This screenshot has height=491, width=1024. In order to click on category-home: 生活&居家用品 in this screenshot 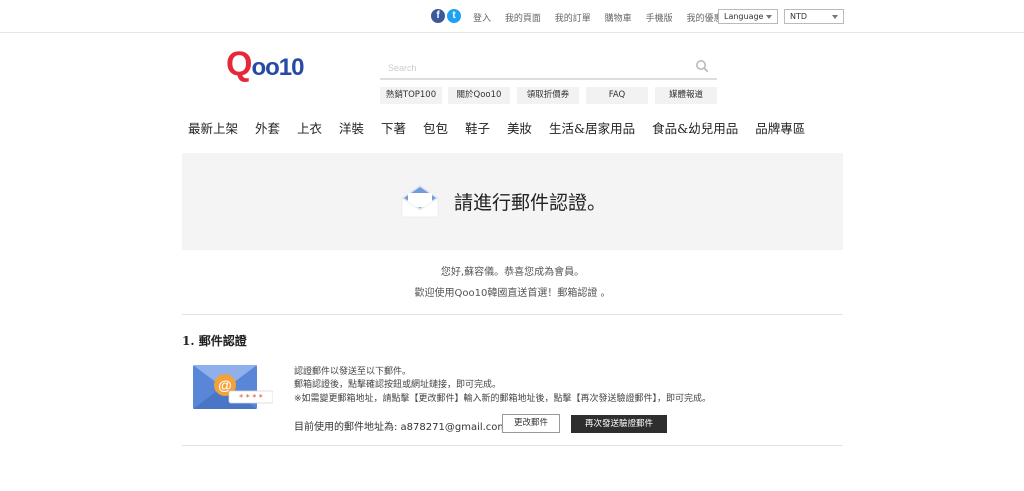, I will do `click(592, 128)`.